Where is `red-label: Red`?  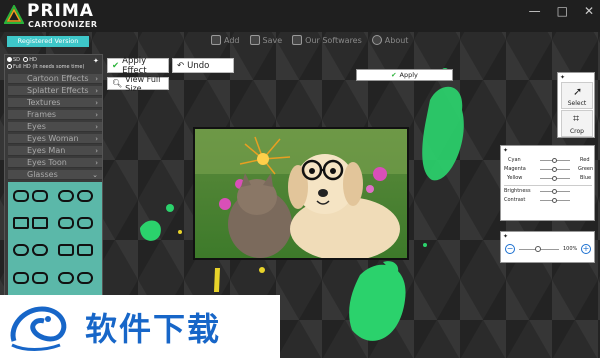 red-label: Red is located at coordinates (585, 160).